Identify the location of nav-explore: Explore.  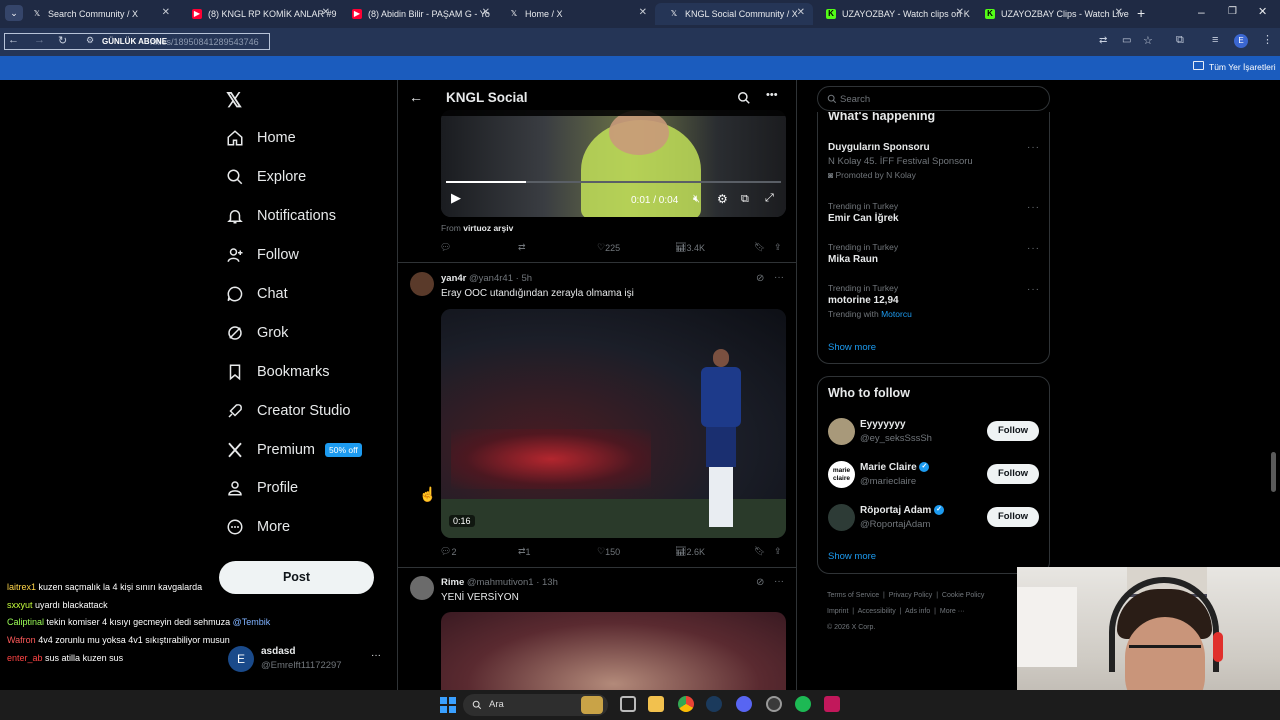
(266, 177).